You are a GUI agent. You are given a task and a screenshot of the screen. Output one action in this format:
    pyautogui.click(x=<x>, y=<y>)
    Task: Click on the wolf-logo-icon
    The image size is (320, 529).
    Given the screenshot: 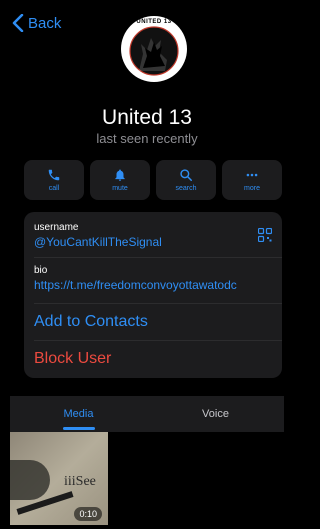 What is the action you would take?
    pyautogui.click(x=154, y=51)
    